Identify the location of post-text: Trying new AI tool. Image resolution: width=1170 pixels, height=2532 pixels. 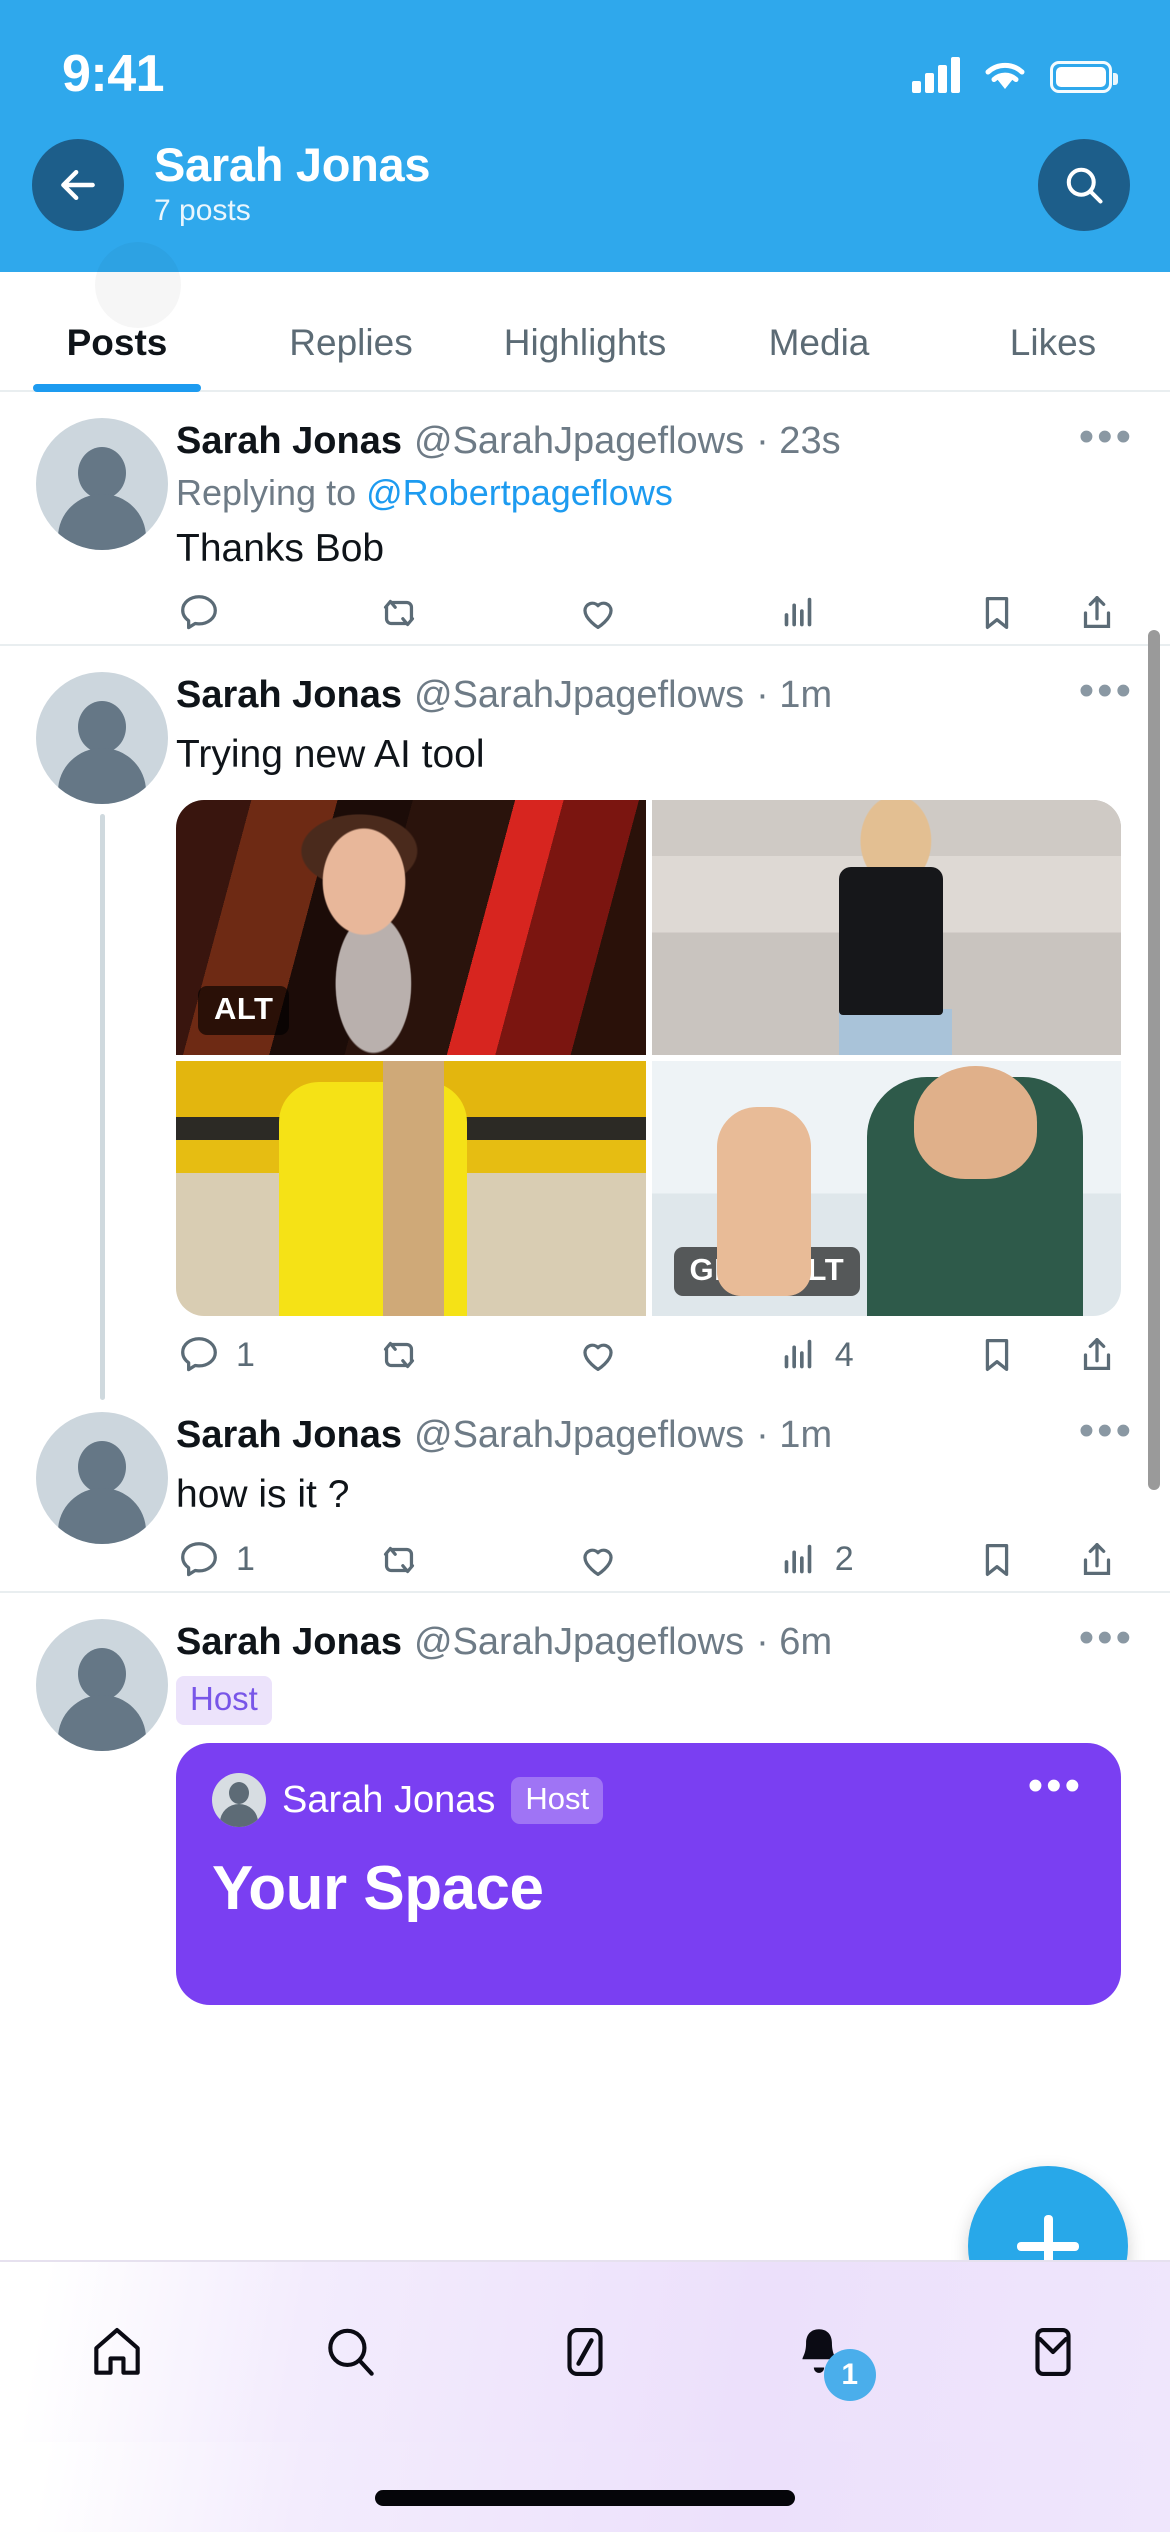
(330, 754).